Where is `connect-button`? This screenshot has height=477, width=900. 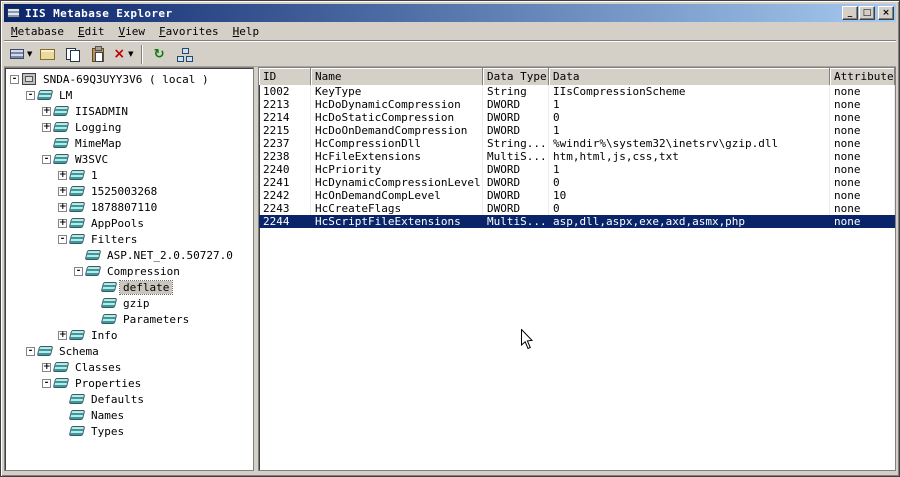
connect-button is located at coordinates (184, 54).